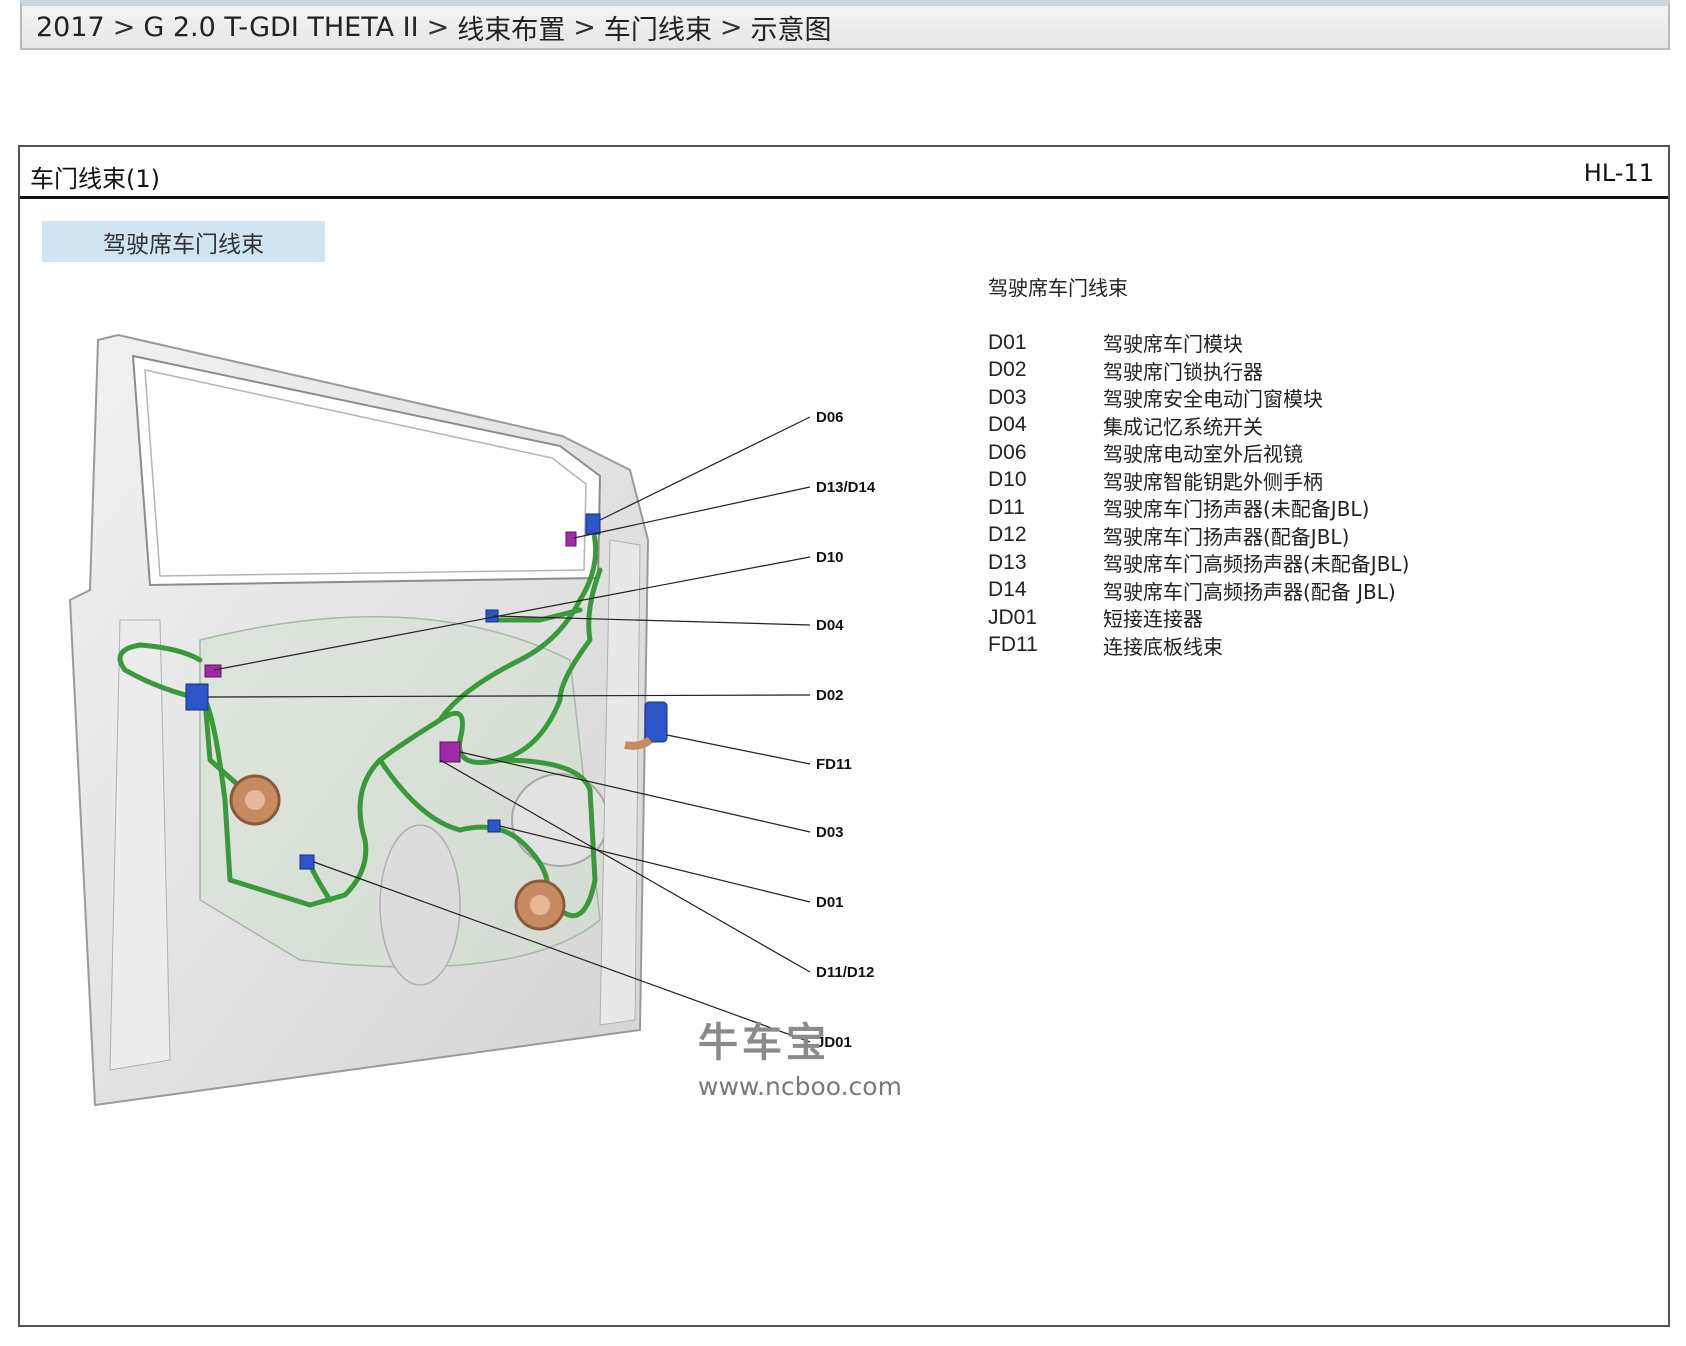 This screenshot has width=1686, height=1346. I want to click on legend-description: 驾驶席车门高频扬声器(未配备JBL), so click(1256, 564).